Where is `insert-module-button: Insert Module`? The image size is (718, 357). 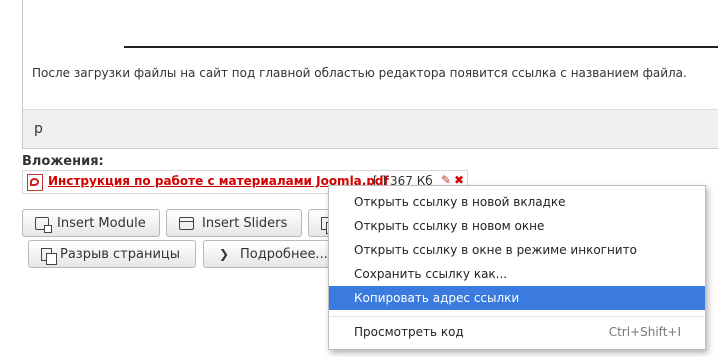 insert-module-button: Insert Module is located at coordinates (91, 223).